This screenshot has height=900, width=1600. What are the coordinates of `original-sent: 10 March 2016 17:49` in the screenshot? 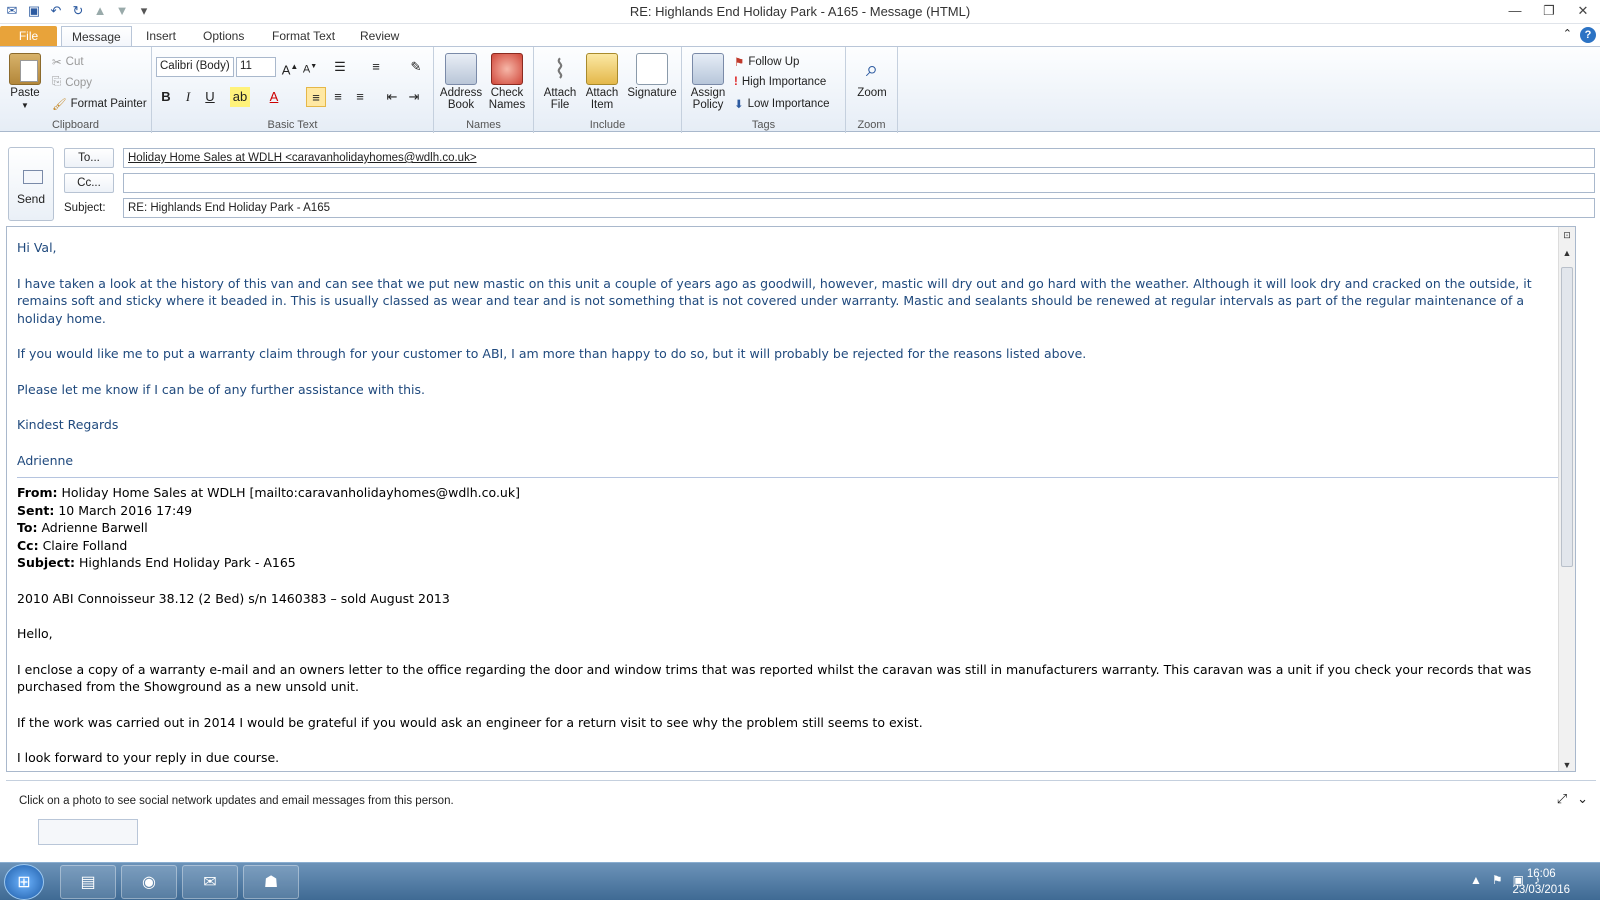 It's located at (125, 510).